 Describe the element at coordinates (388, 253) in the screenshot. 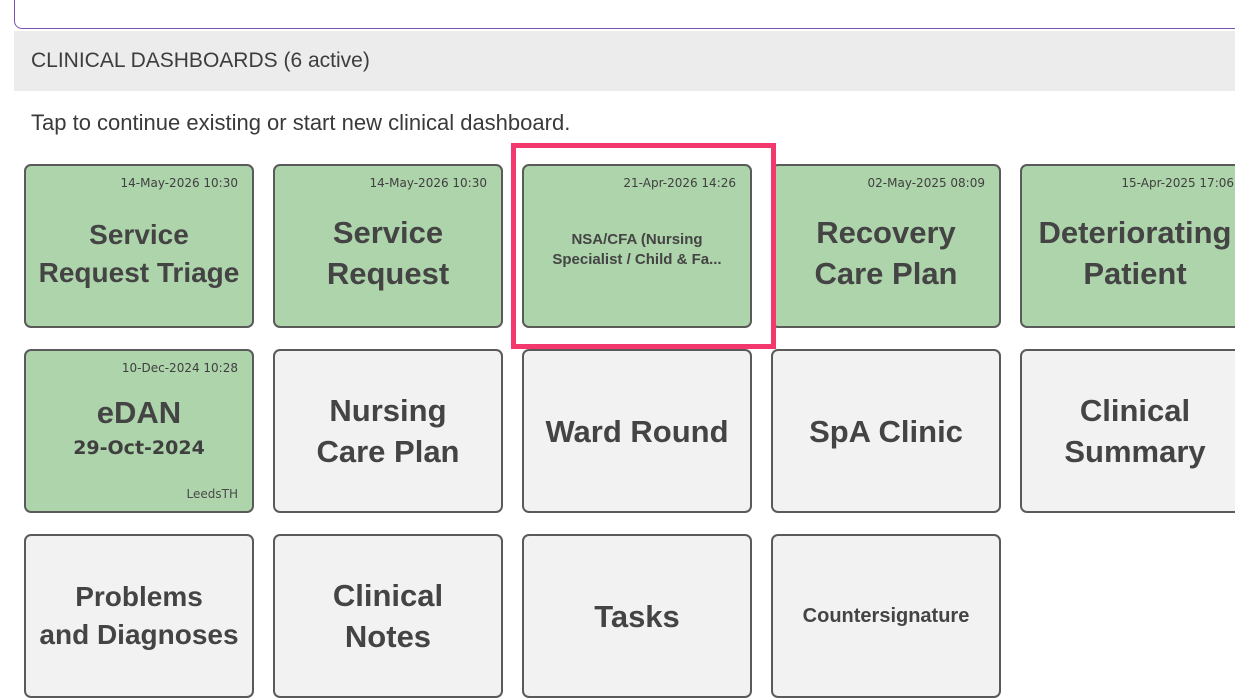

I see `tile-title: Service Request` at that location.